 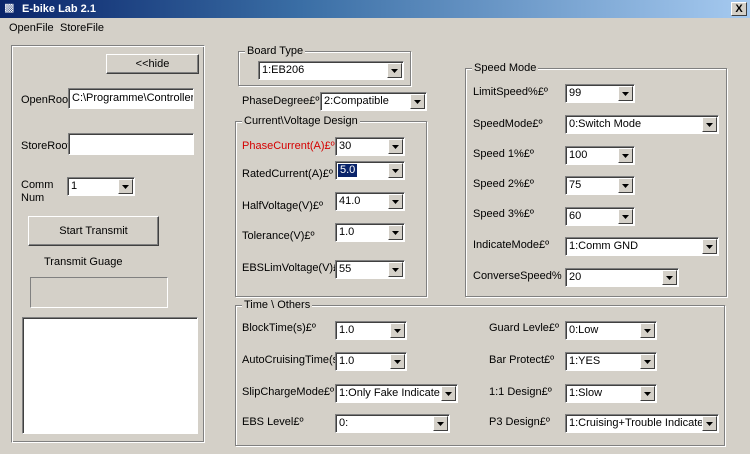 I want to click on p3-design-select: 1:Cruising+Trouble Indicate, so click(x=642, y=423).